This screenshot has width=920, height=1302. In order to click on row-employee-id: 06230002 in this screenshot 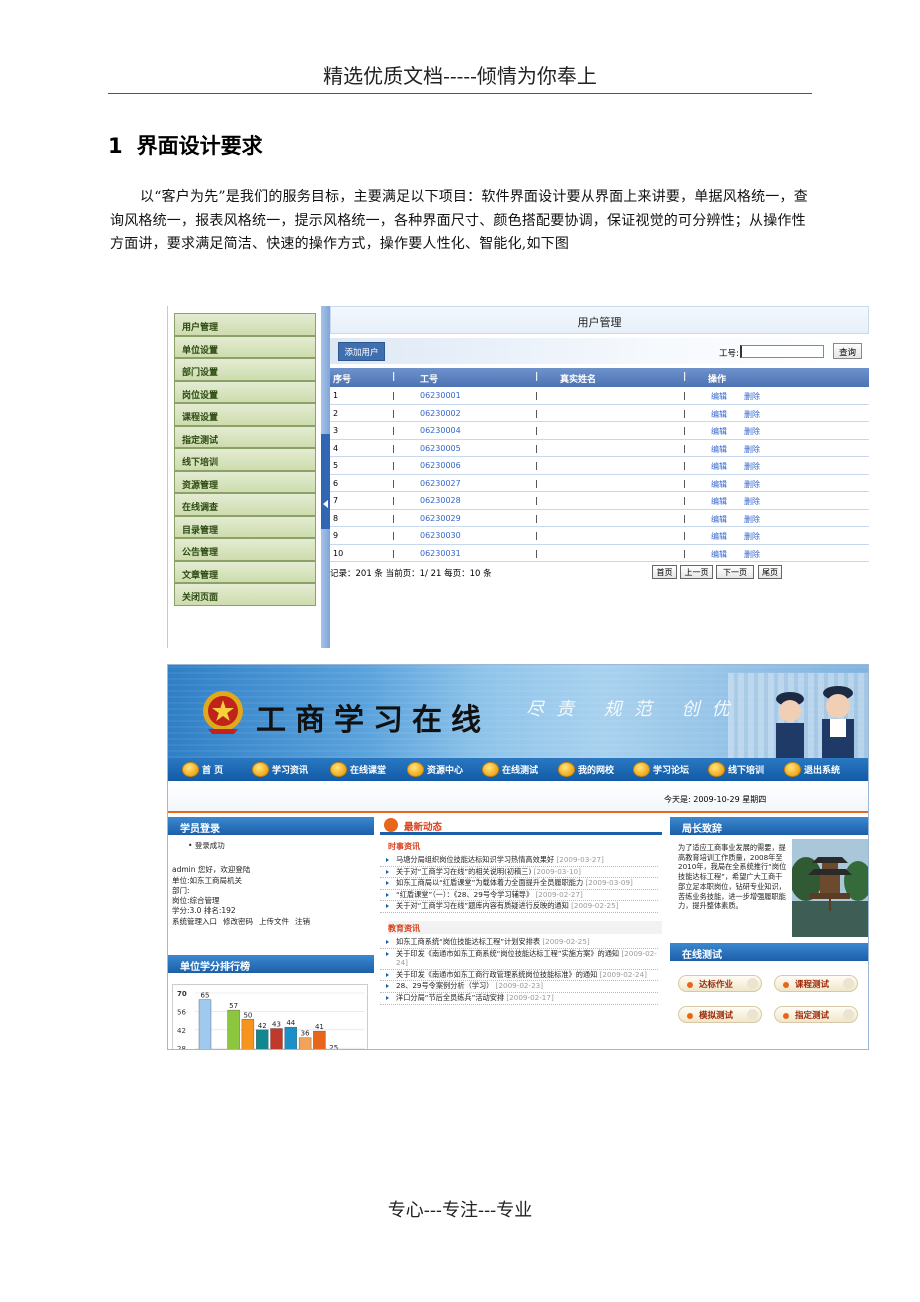, I will do `click(440, 413)`.